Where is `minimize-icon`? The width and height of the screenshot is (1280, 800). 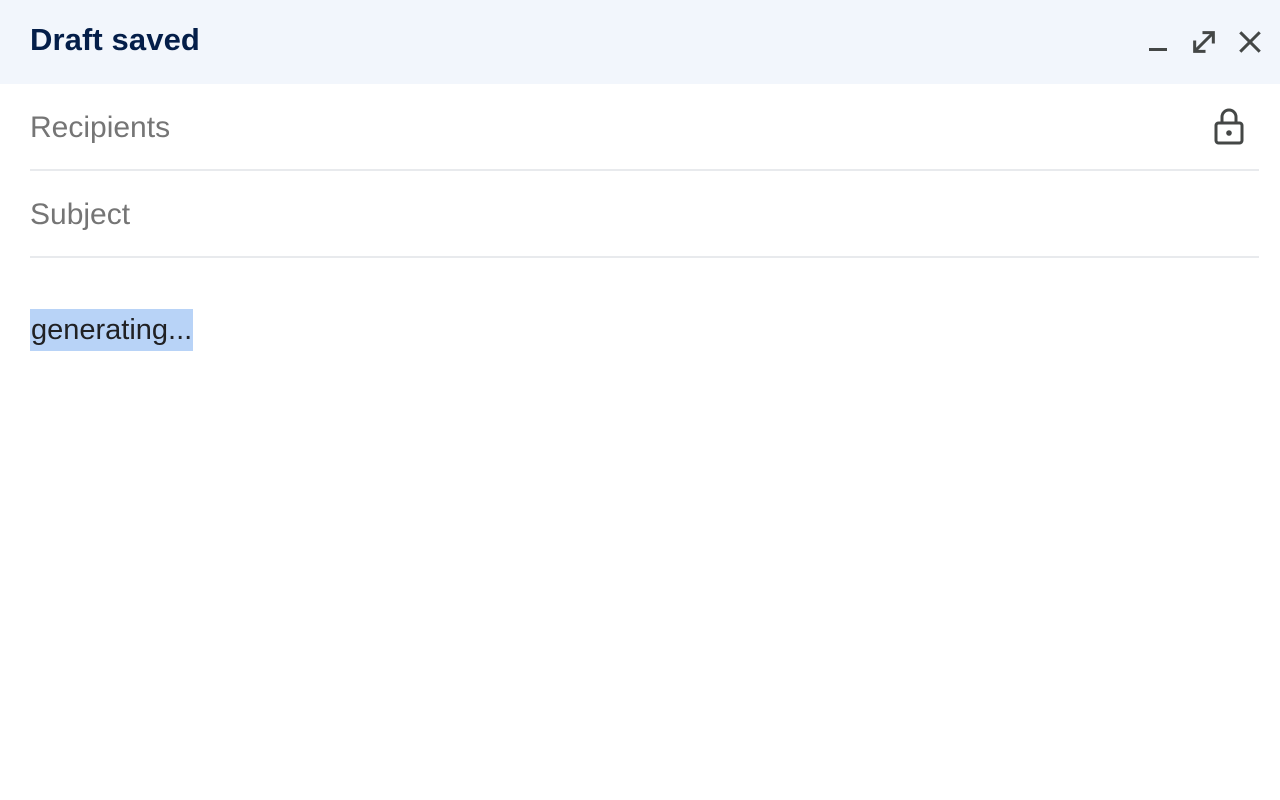 minimize-icon is located at coordinates (1158, 49).